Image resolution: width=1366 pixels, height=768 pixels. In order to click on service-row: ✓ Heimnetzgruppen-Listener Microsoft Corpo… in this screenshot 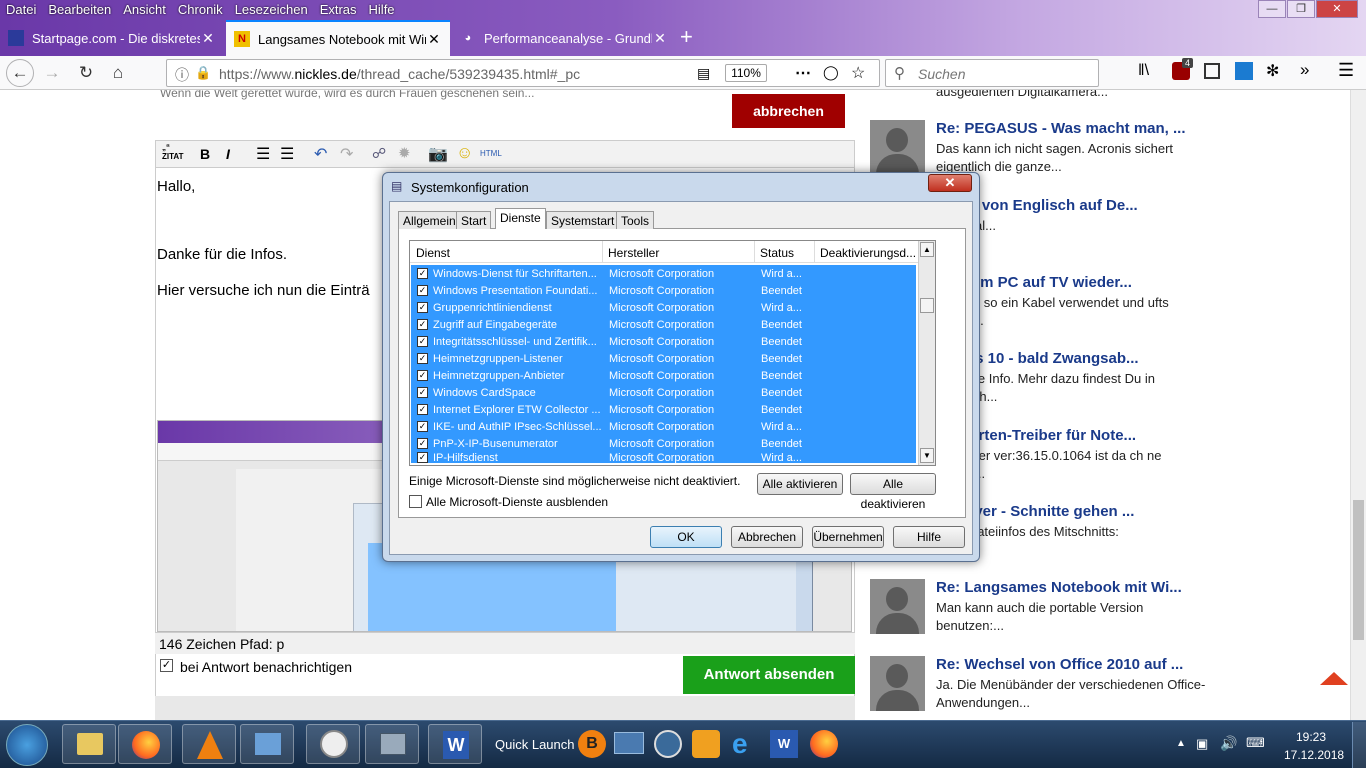, I will do `click(663, 358)`.